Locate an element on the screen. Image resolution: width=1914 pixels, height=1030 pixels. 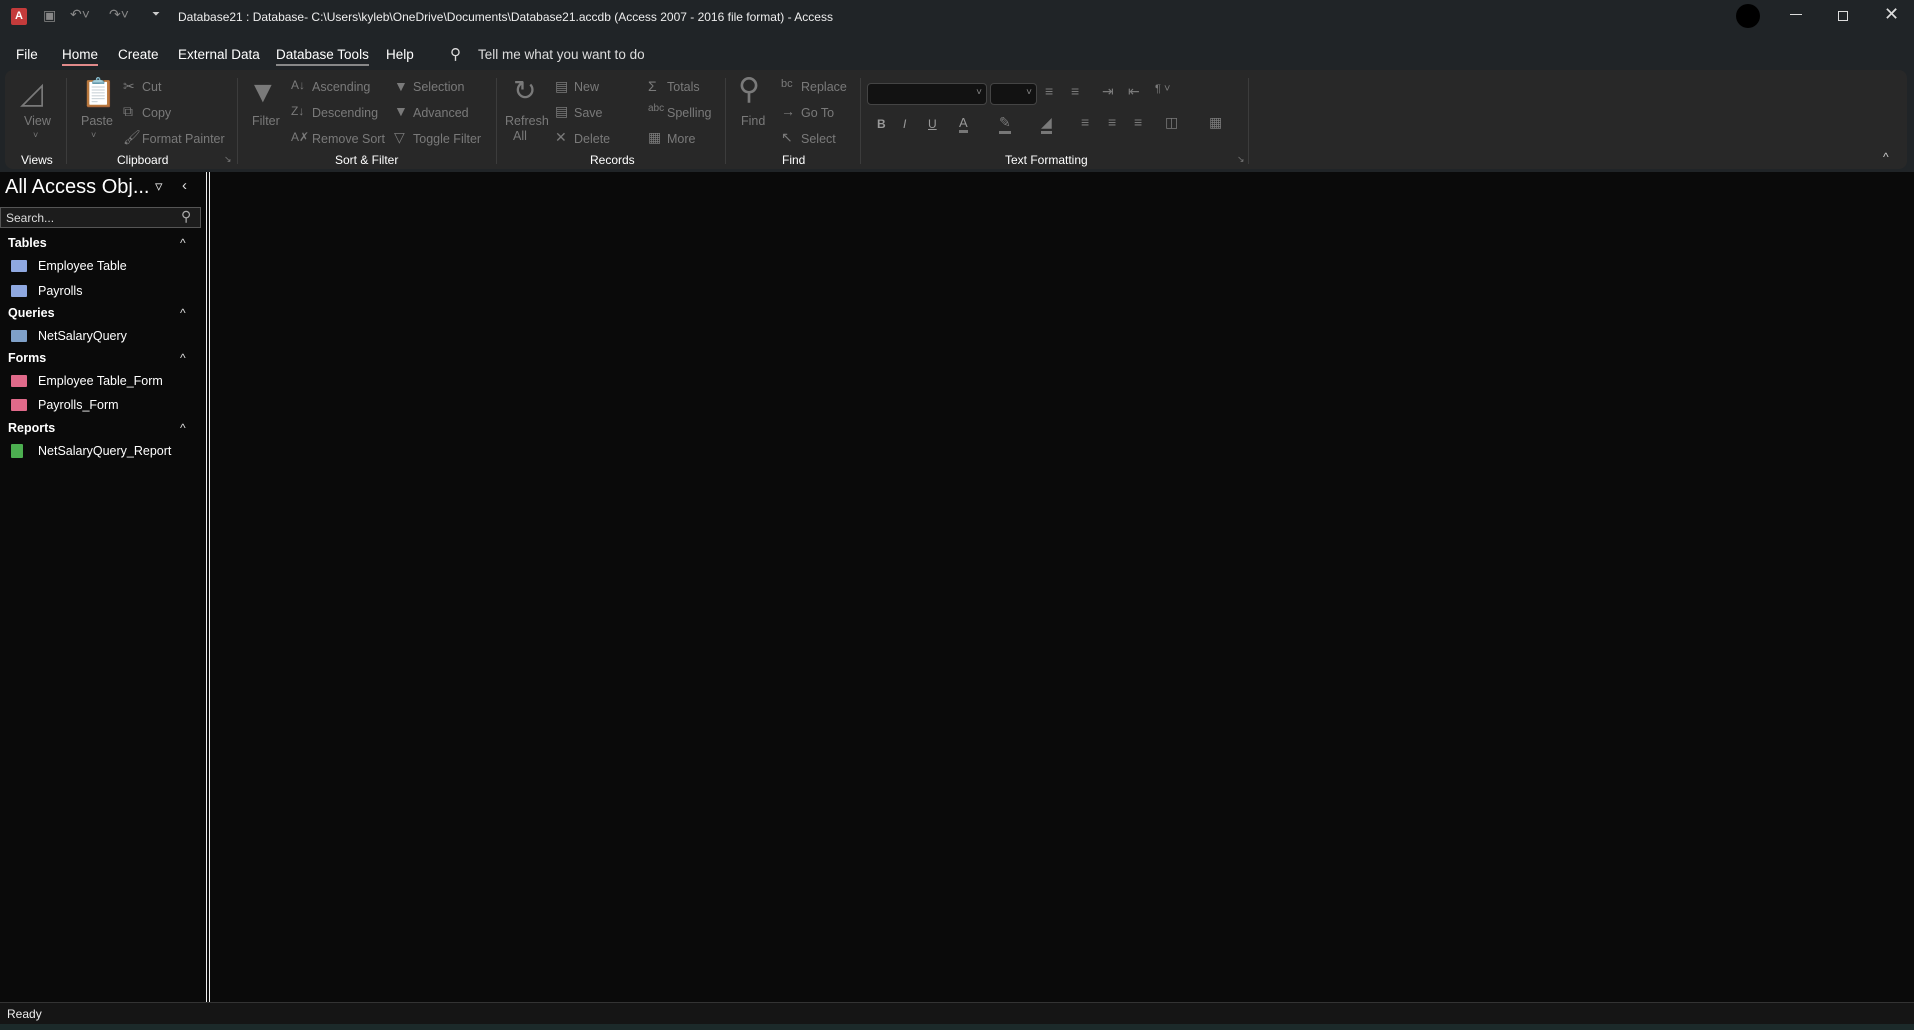
redo-icon: ↷˅ is located at coordinates (119, 14).